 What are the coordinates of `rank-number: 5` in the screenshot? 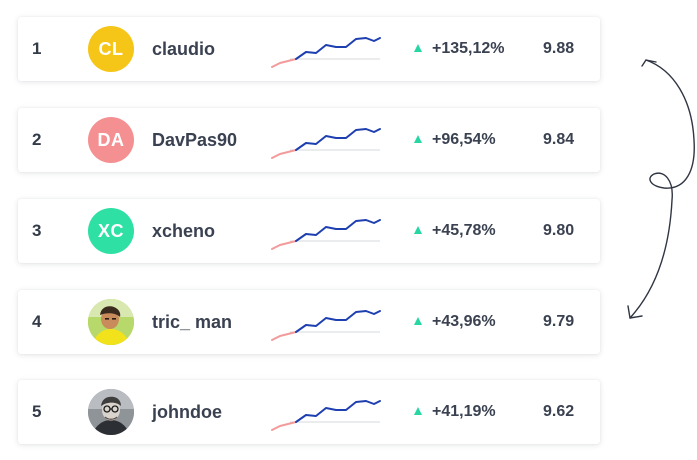 It's located at (37, 411).